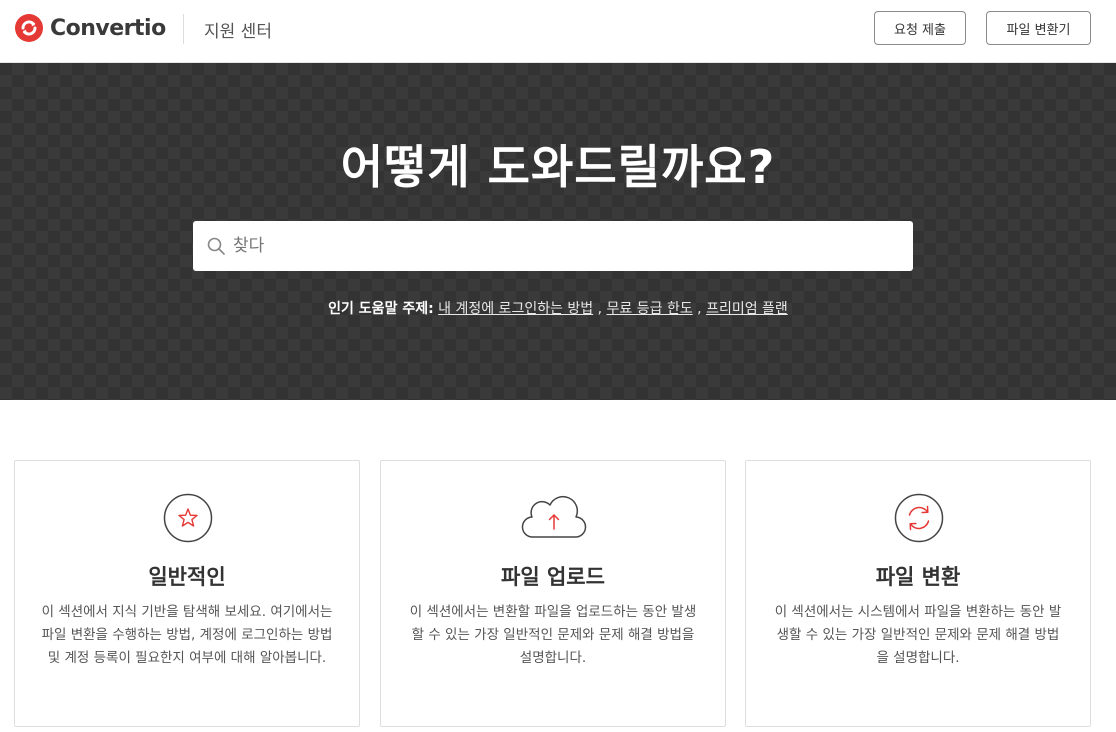 The height and width of the screenshot is (732, 1116). Describe the element at coordinates (515, 309) in the screenshot. I see `popular-link-login: 내 계정에 로그인하는 방법` at that location.